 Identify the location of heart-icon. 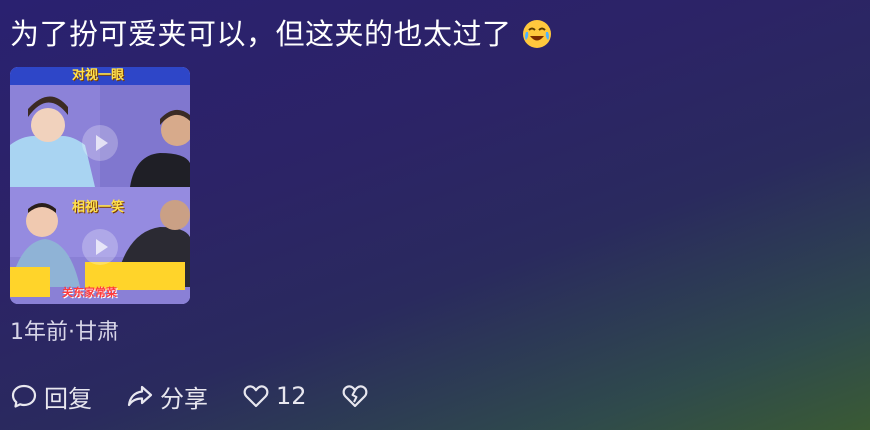
(256, 396).